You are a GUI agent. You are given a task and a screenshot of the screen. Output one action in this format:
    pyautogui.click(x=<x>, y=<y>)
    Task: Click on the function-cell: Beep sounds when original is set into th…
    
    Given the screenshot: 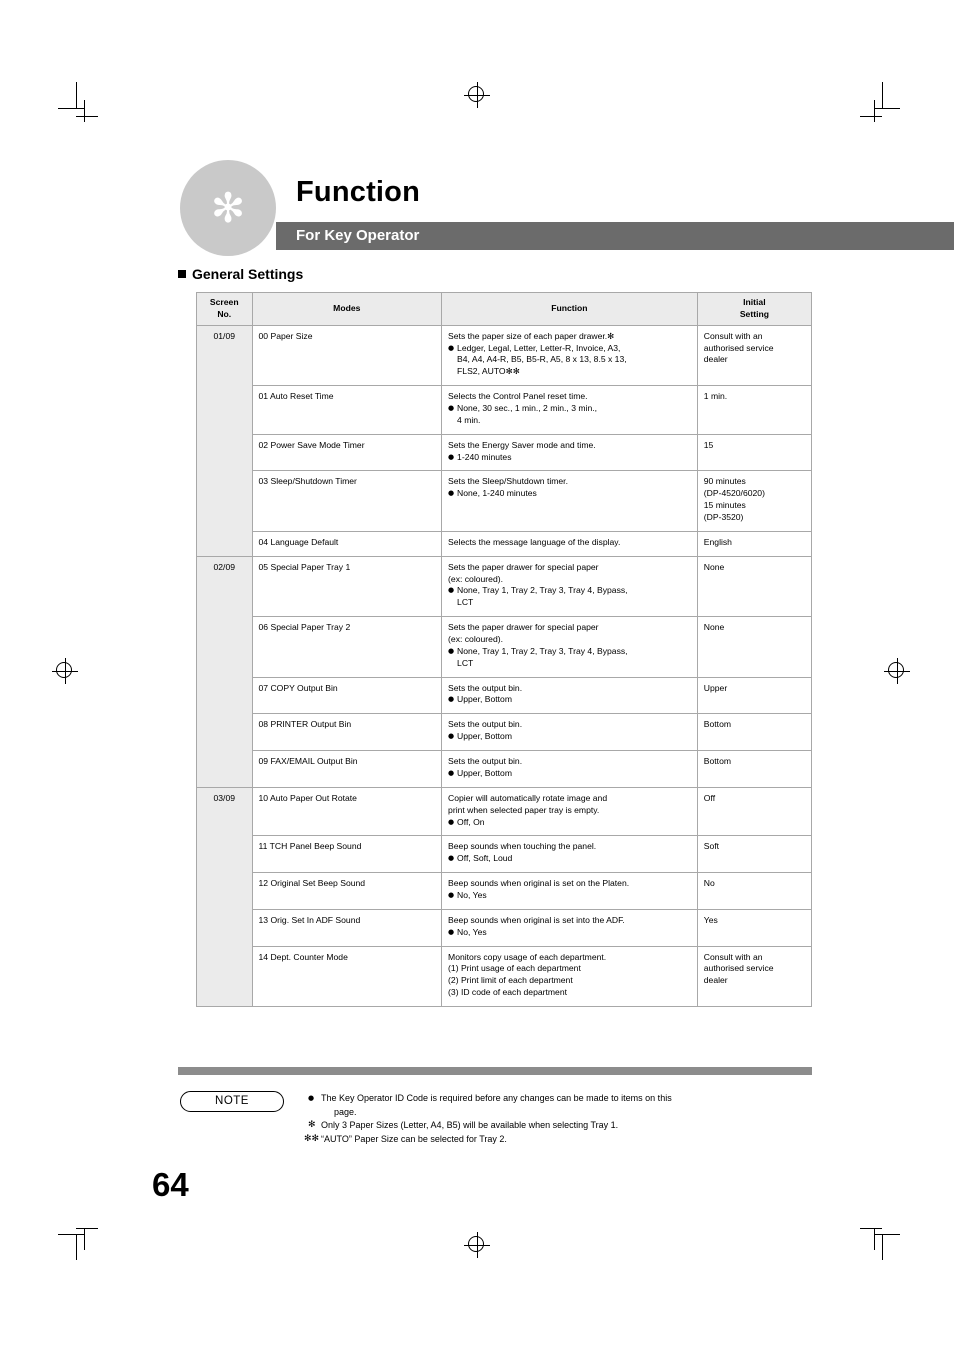 What is the action you would take?
    pyautogui.click(x=569, y=927)
    